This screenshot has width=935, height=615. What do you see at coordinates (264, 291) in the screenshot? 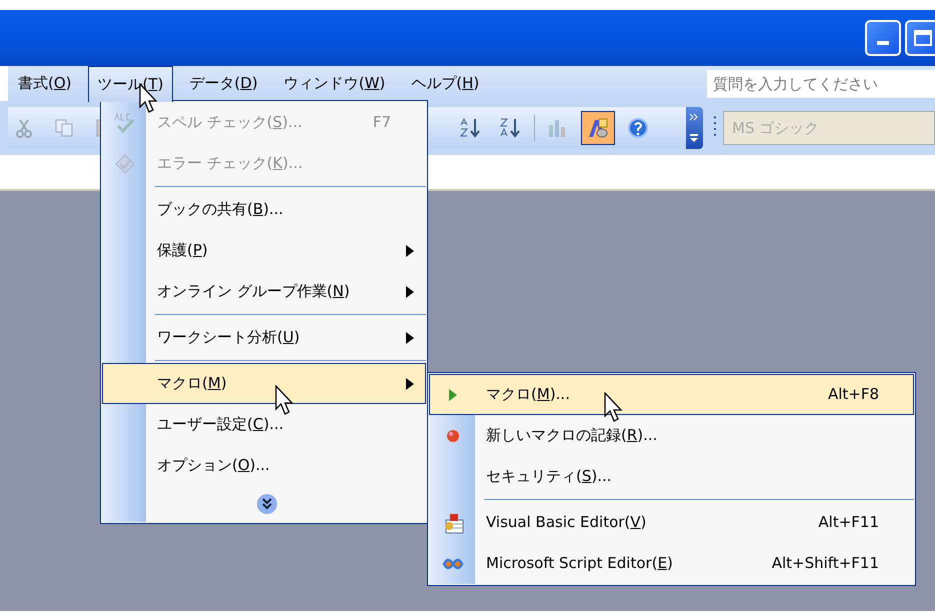
I see `menu-item: オンライン グループ作業(N)` at bounding box center [264, 291].